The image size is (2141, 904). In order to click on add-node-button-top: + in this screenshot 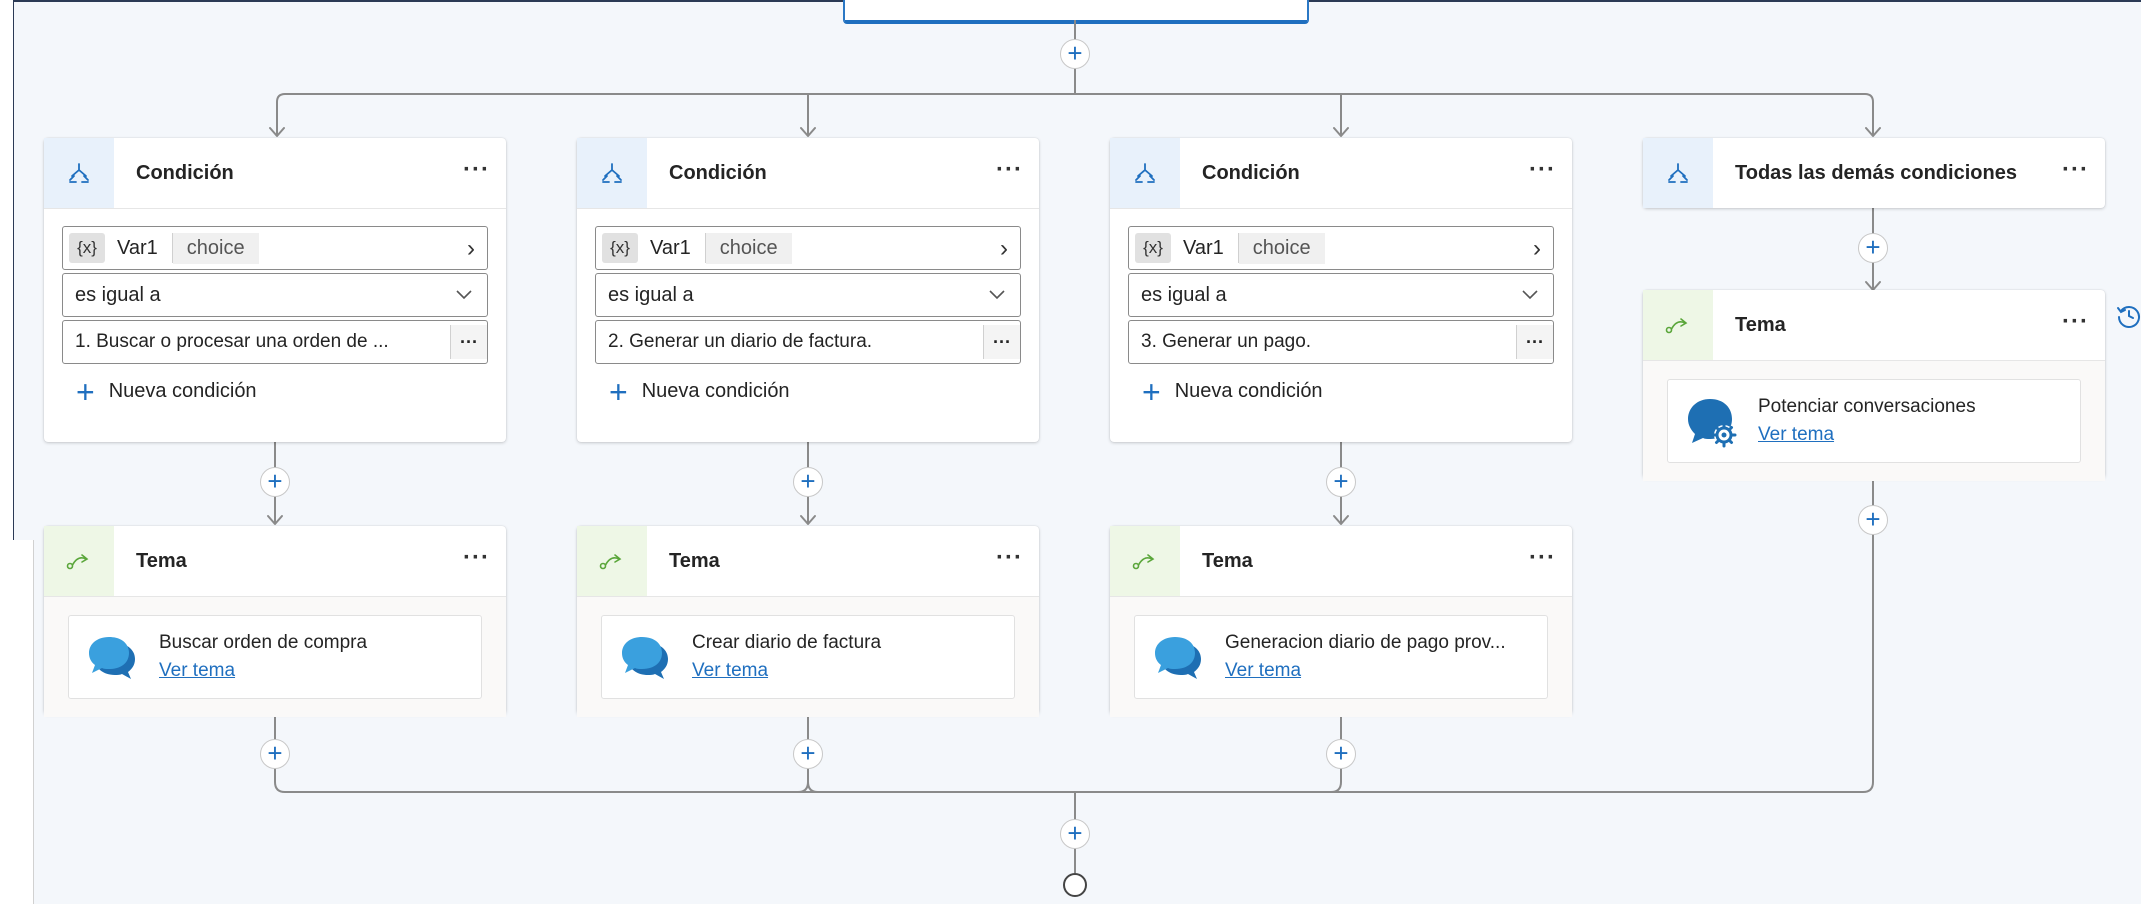, I will do `click(1075, 54)`.